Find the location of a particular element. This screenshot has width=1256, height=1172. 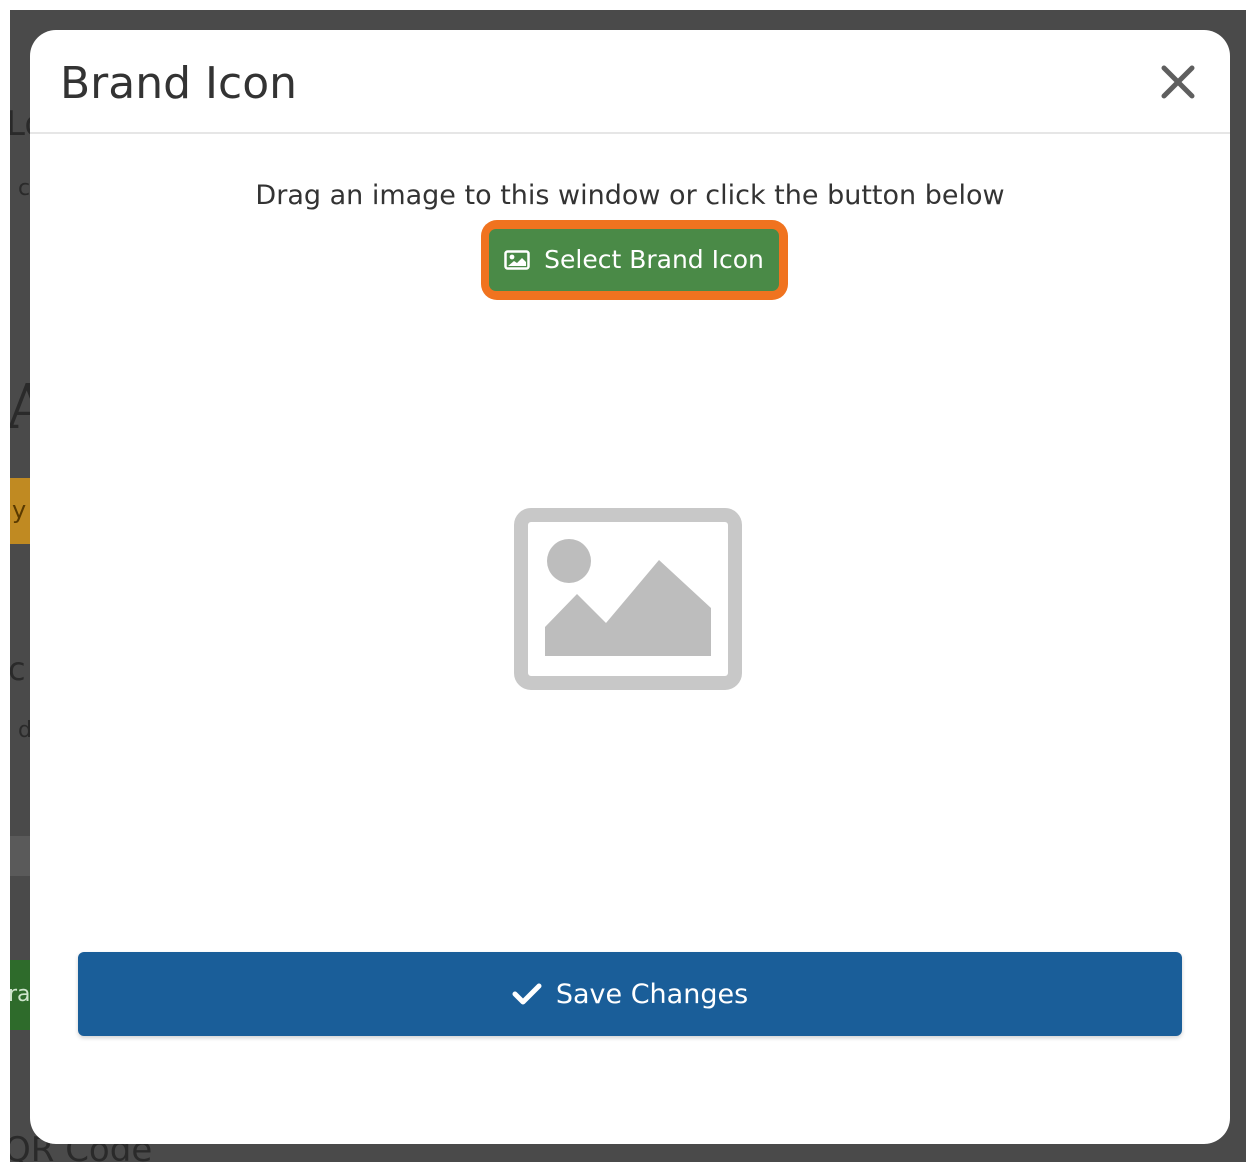

close-icon is located at coordinates (1178, 82).